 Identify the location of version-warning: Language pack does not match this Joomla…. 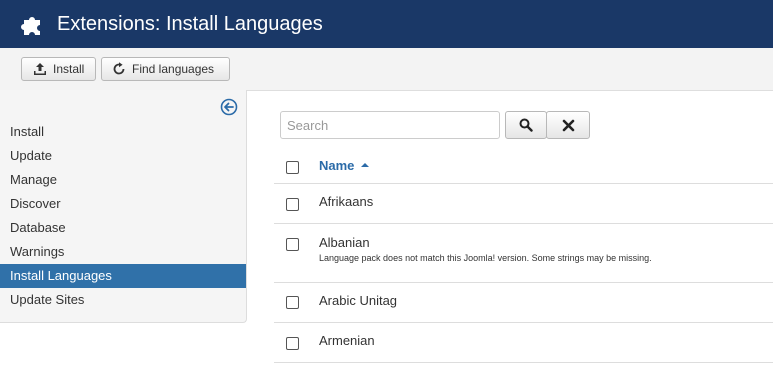
(485, 258).